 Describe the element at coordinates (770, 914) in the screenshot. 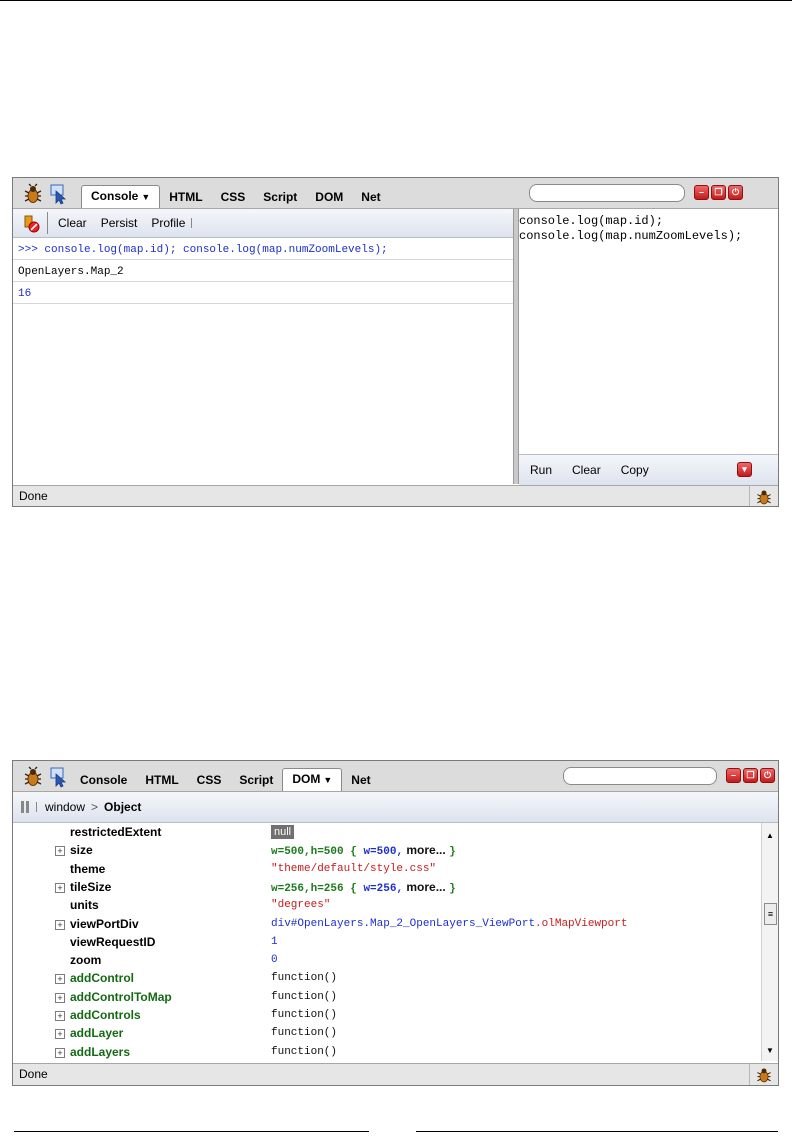

I see `scroll-thumb: ≡` at that location.